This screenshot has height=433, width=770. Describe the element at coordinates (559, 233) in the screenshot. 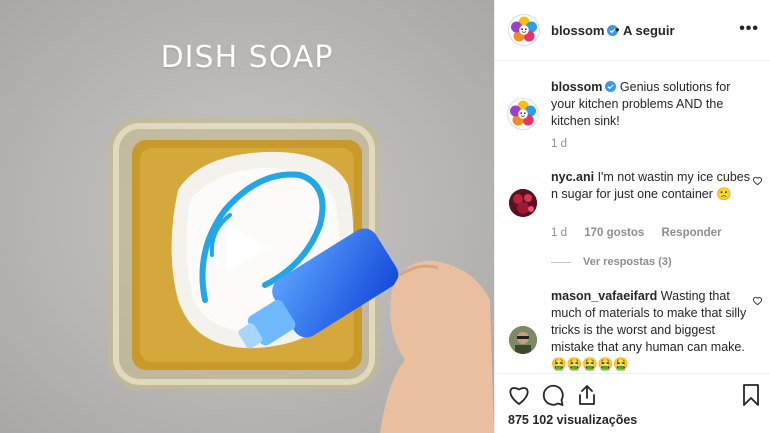

I see `comment-time: 1 d` at that location.